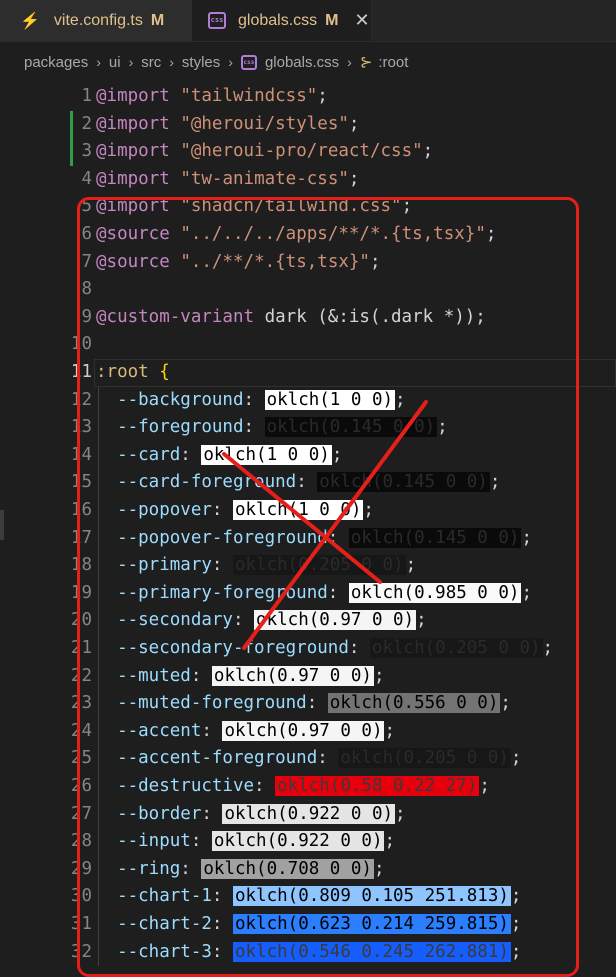  Describe the element at coordinates (115, 62) in the screenshot. I see `breadcrumb-item-ui: ui` at that location.